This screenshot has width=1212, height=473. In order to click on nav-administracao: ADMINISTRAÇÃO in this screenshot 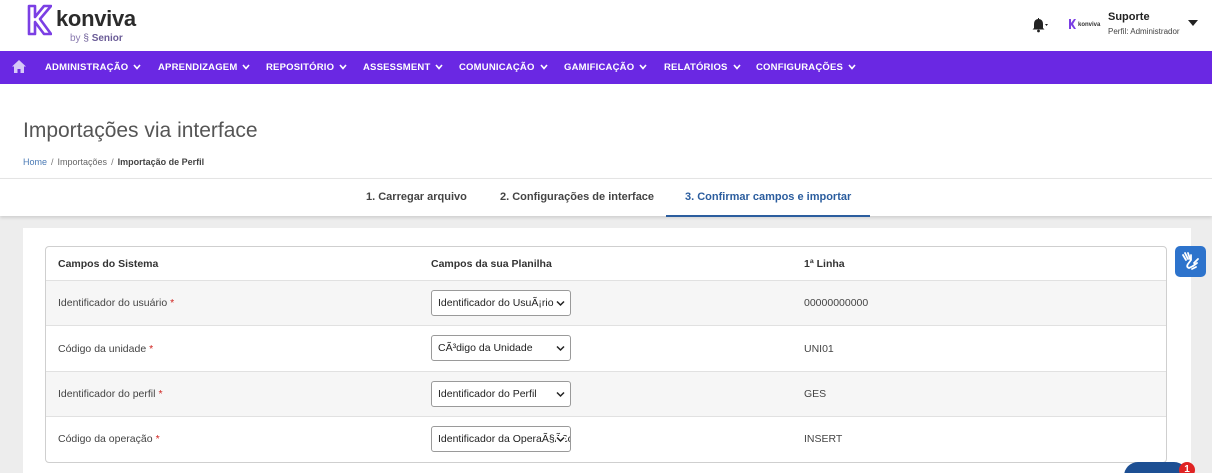, I will do `click(93, 67)`.